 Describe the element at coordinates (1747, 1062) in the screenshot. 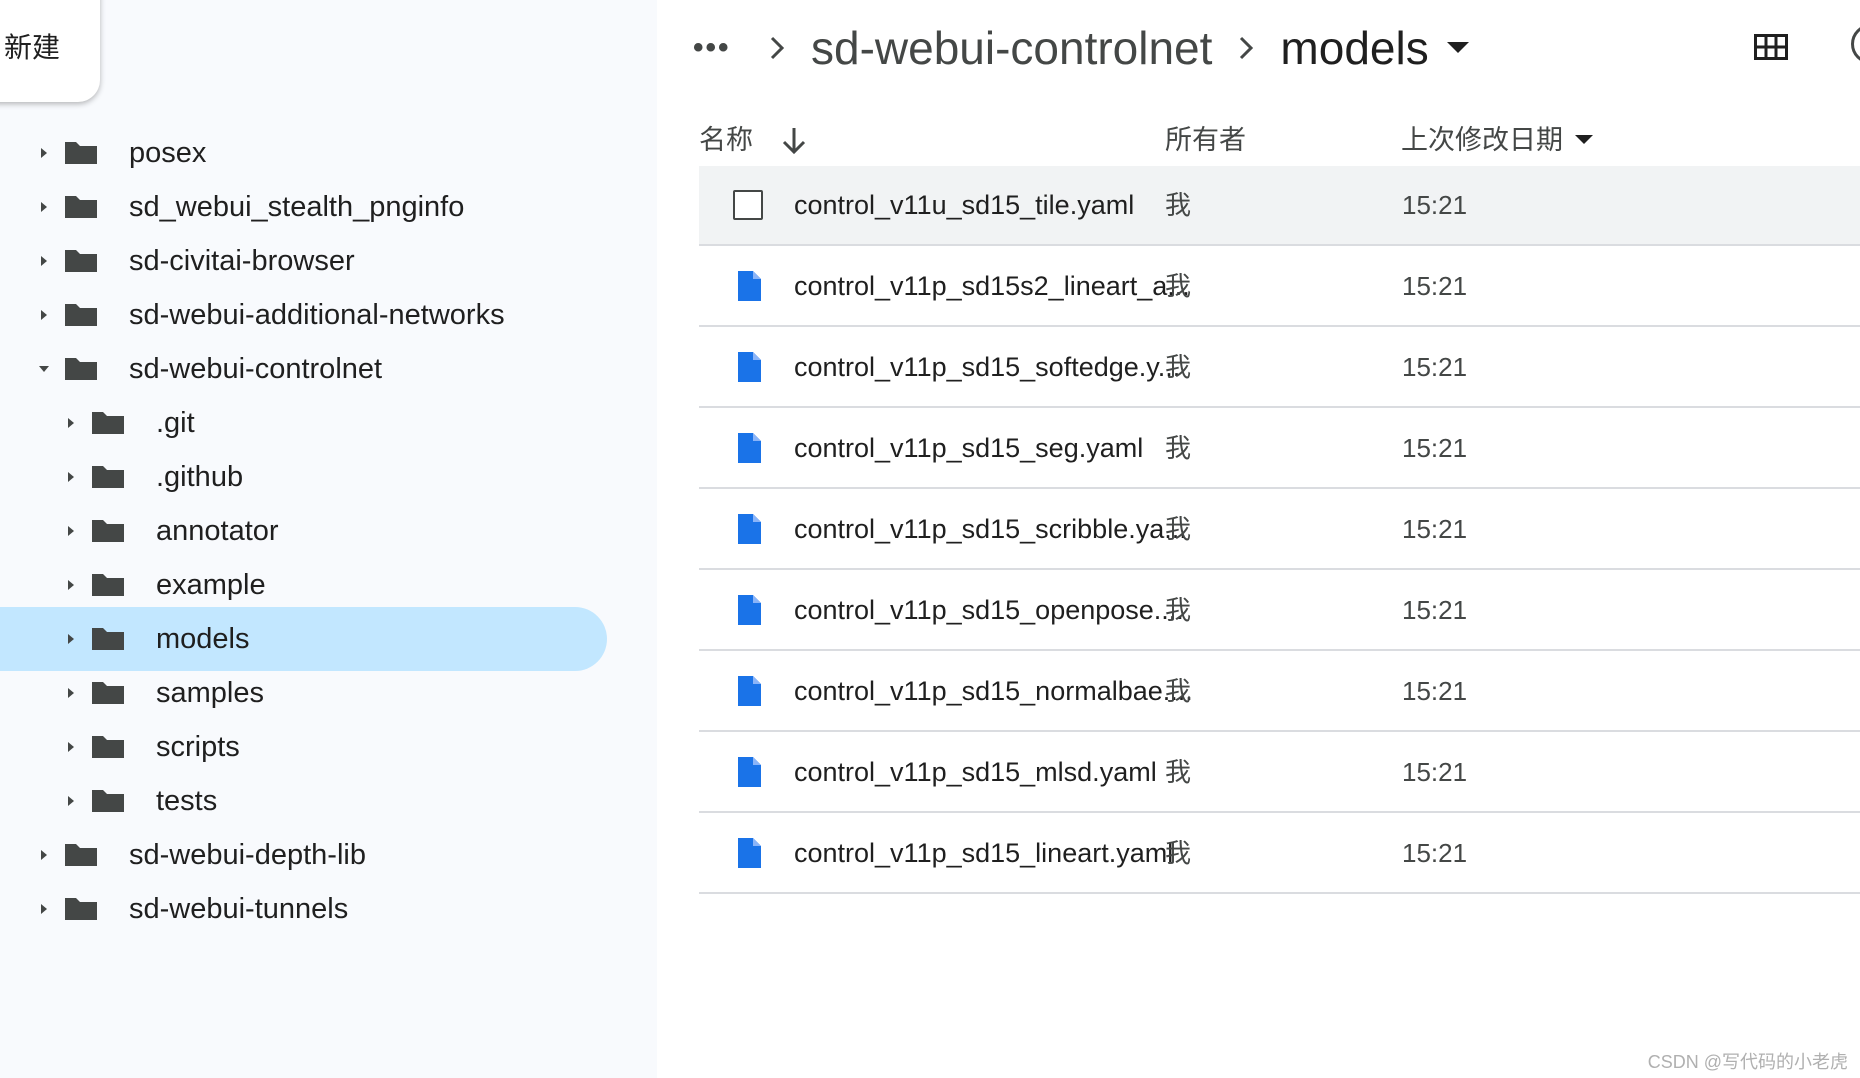

I see `watermark: CSDN @写代码的小老虎` at that location.